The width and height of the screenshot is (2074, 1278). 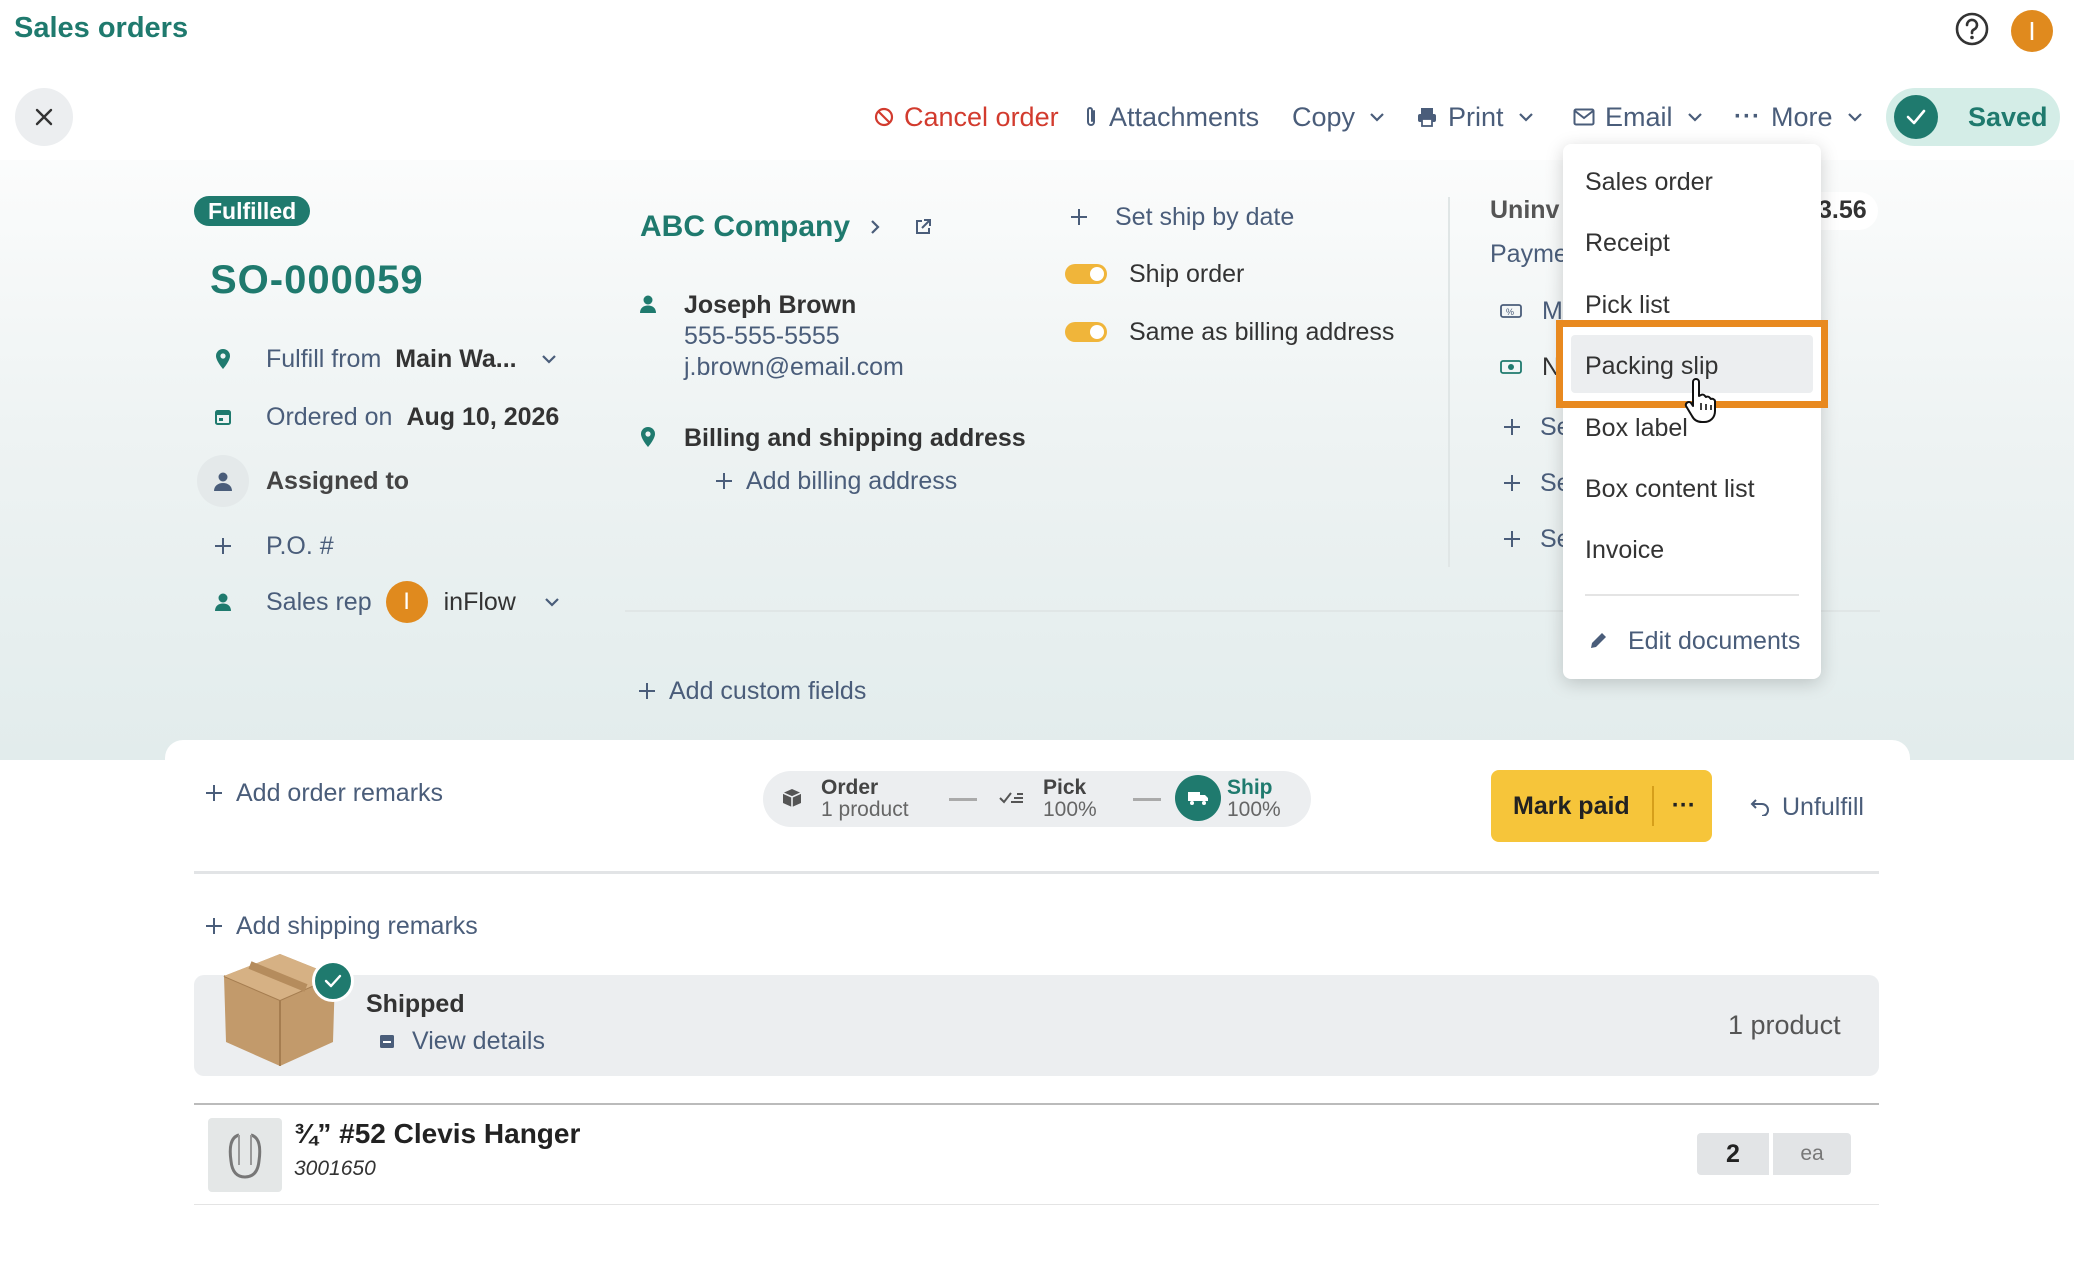 I want to click on set-button-2: Se, so click(x=1536, y=483).